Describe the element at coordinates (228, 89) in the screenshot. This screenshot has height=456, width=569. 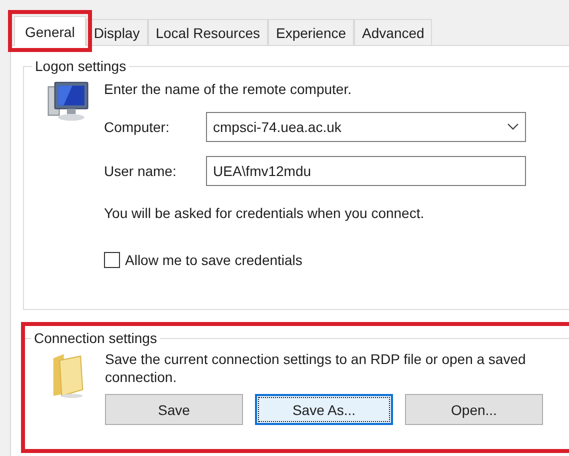
I see `instruction-text: Enter the name of the remote computer.` at that location.